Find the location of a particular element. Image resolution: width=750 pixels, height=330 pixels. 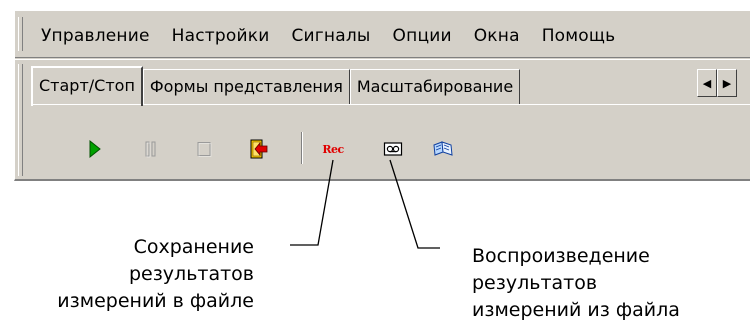

playback-callout-line-3: измерений из файла is located at coordinates (576, 310).